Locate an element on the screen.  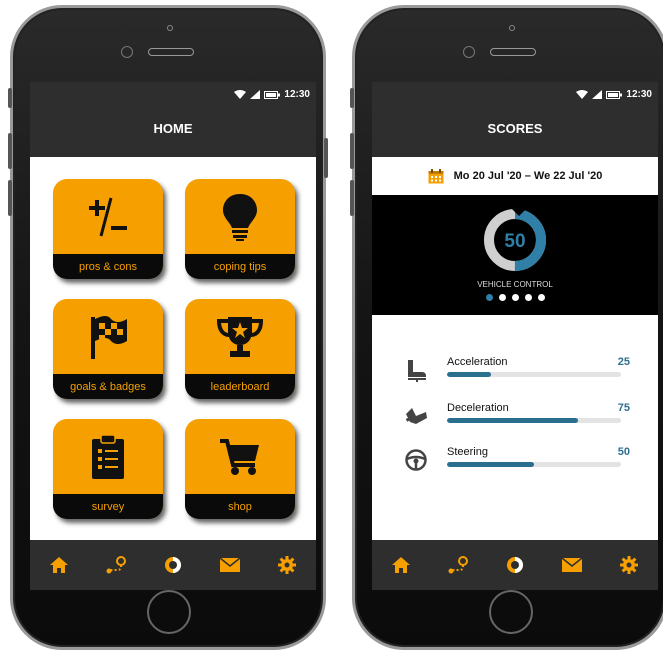
accelerator-pedal-icon is located at coordinates (417, 371).